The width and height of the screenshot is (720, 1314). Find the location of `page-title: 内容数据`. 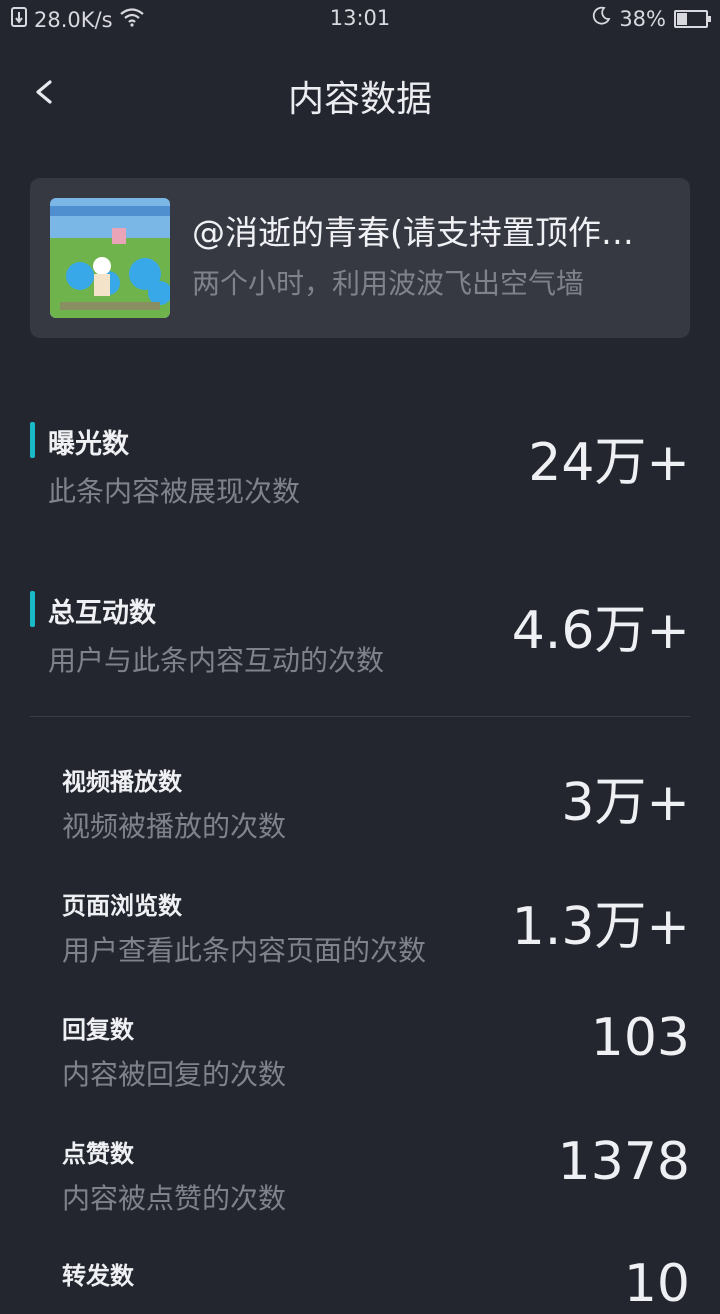

page-title: 内容数据 is located at coordinates (359, 99).